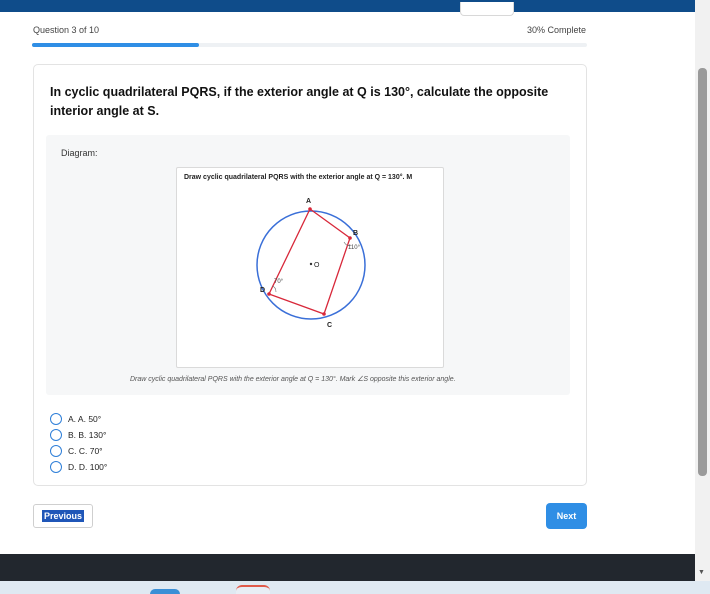 Image resolution: width=710 pixels, height=594 pixels. I want to click on cyclic-quadrilateral-diagram: A B C D O 110° 70°, so click(311, 263).